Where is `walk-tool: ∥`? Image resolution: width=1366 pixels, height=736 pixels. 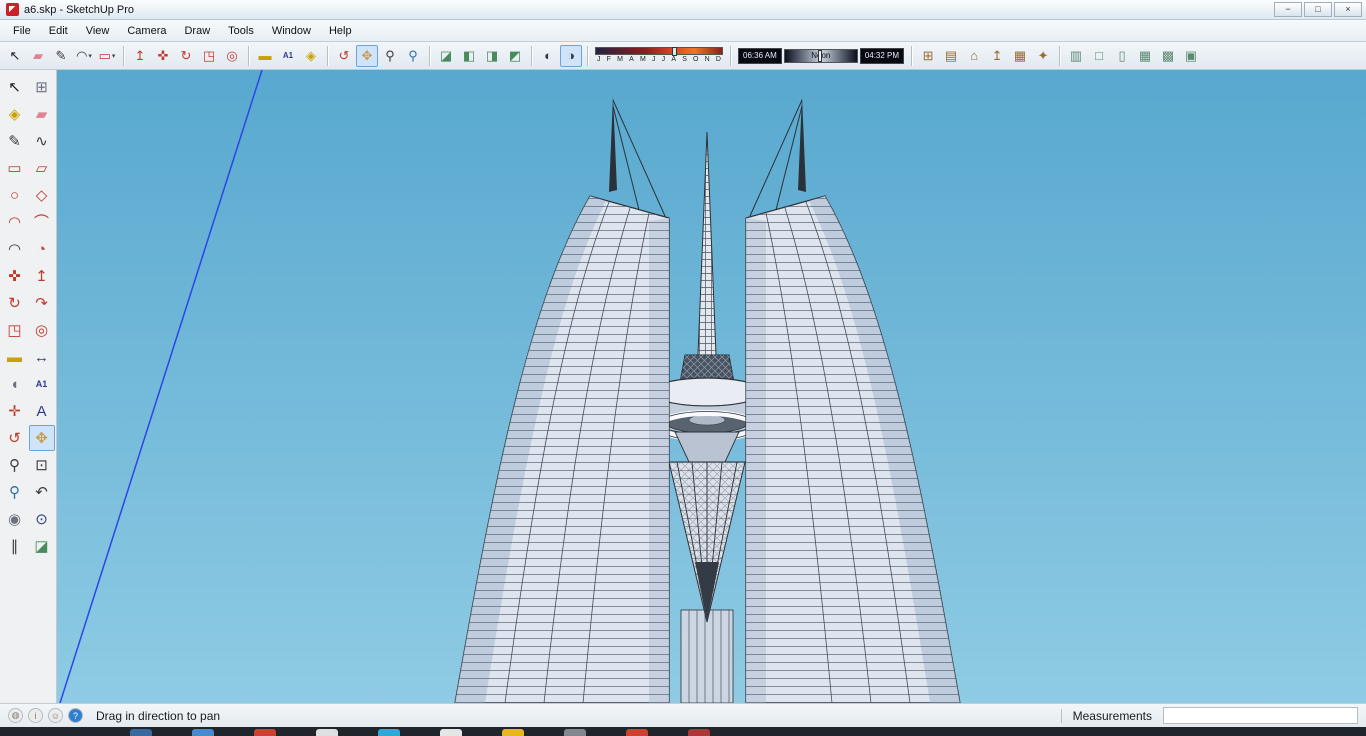
walk-tool: ∥ is located at coordinates (15, 546).